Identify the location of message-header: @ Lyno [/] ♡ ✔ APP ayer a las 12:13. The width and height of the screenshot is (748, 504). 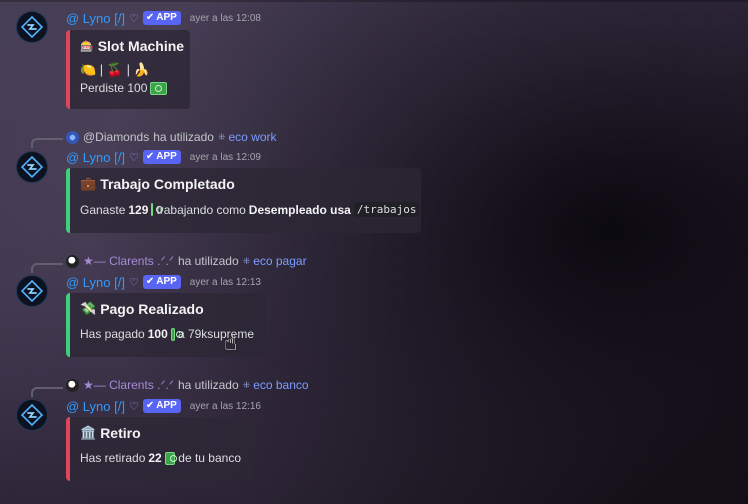
(163, 282).